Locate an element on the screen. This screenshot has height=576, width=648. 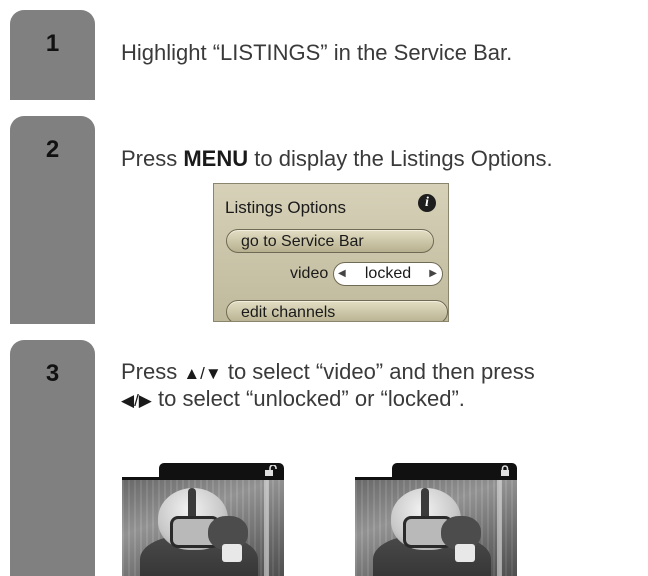
menu-key-label: MENU is located at coordinates (216, 158).